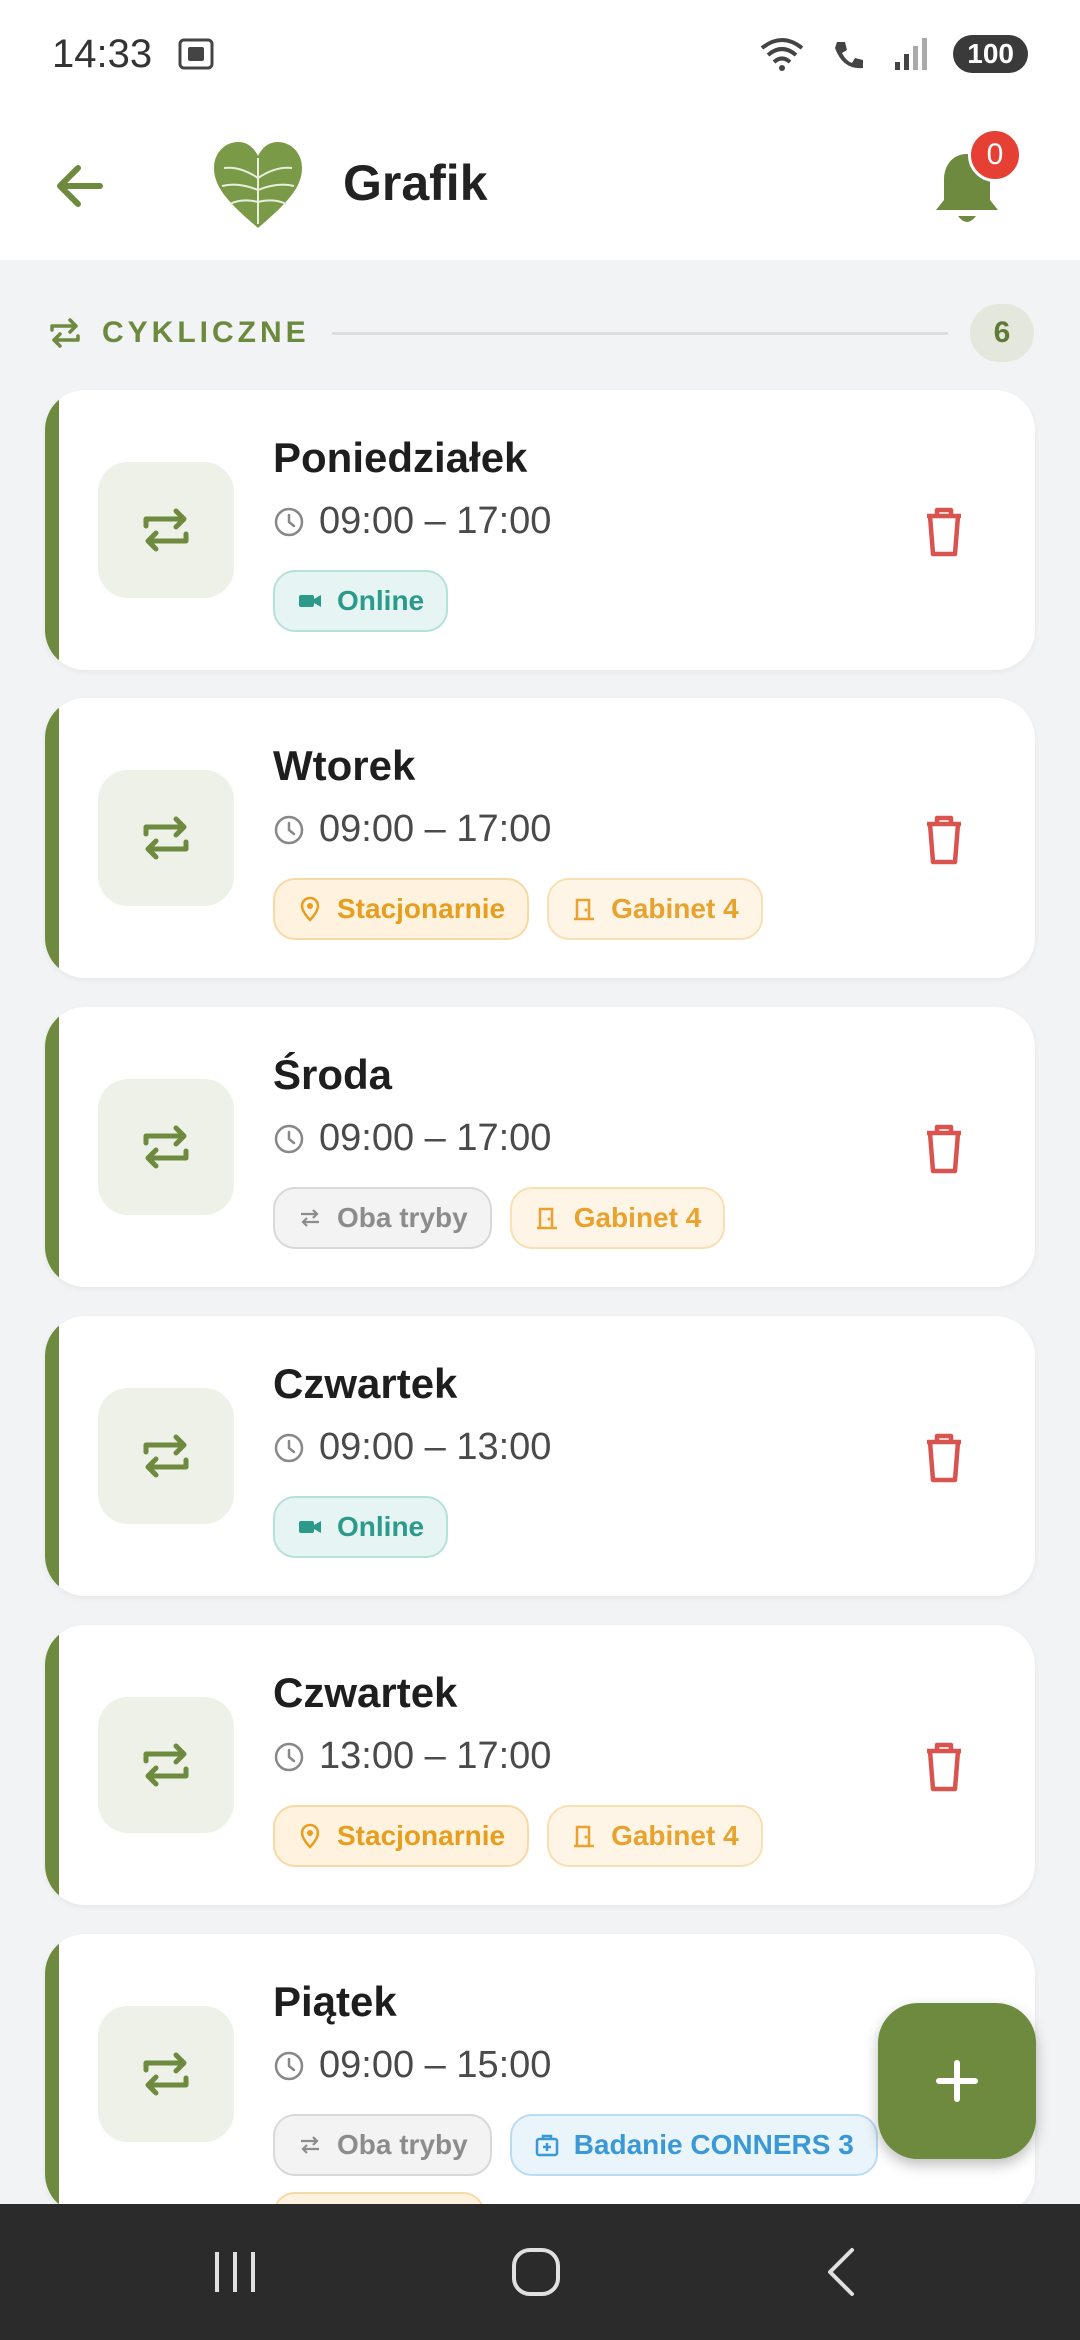 The image size is (1080, 2340). What do you see at coordinates (995, 155) in the screenshot?
I see `notification-badge: 0` at bounding box center [995, 155].